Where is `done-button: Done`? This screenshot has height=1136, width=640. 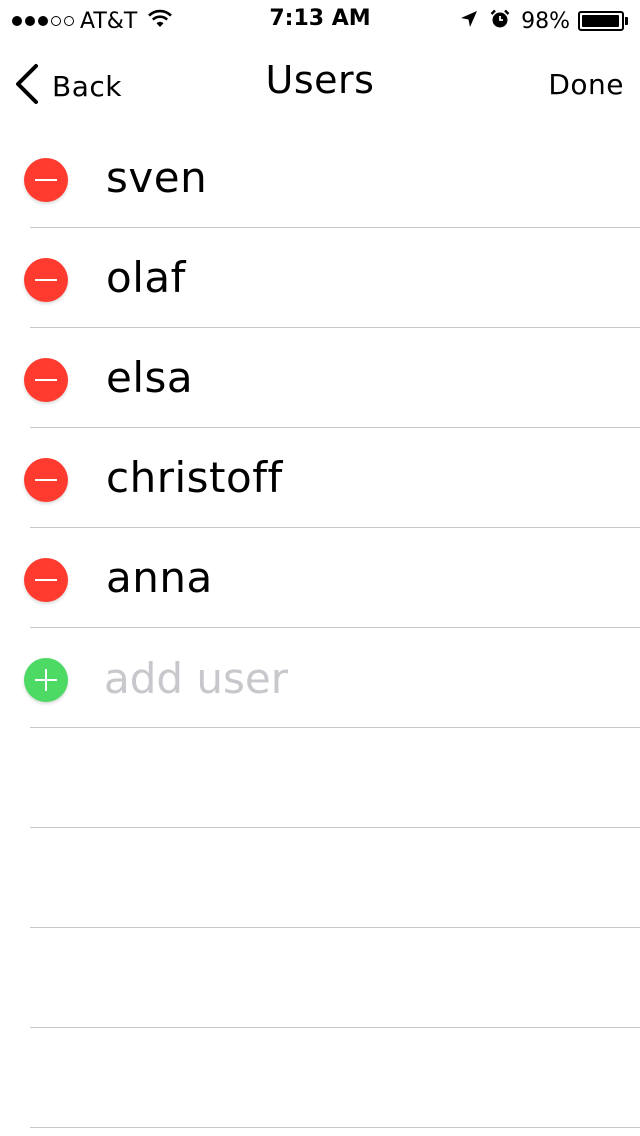 done-button: Done is located at coordinates (586, 84).